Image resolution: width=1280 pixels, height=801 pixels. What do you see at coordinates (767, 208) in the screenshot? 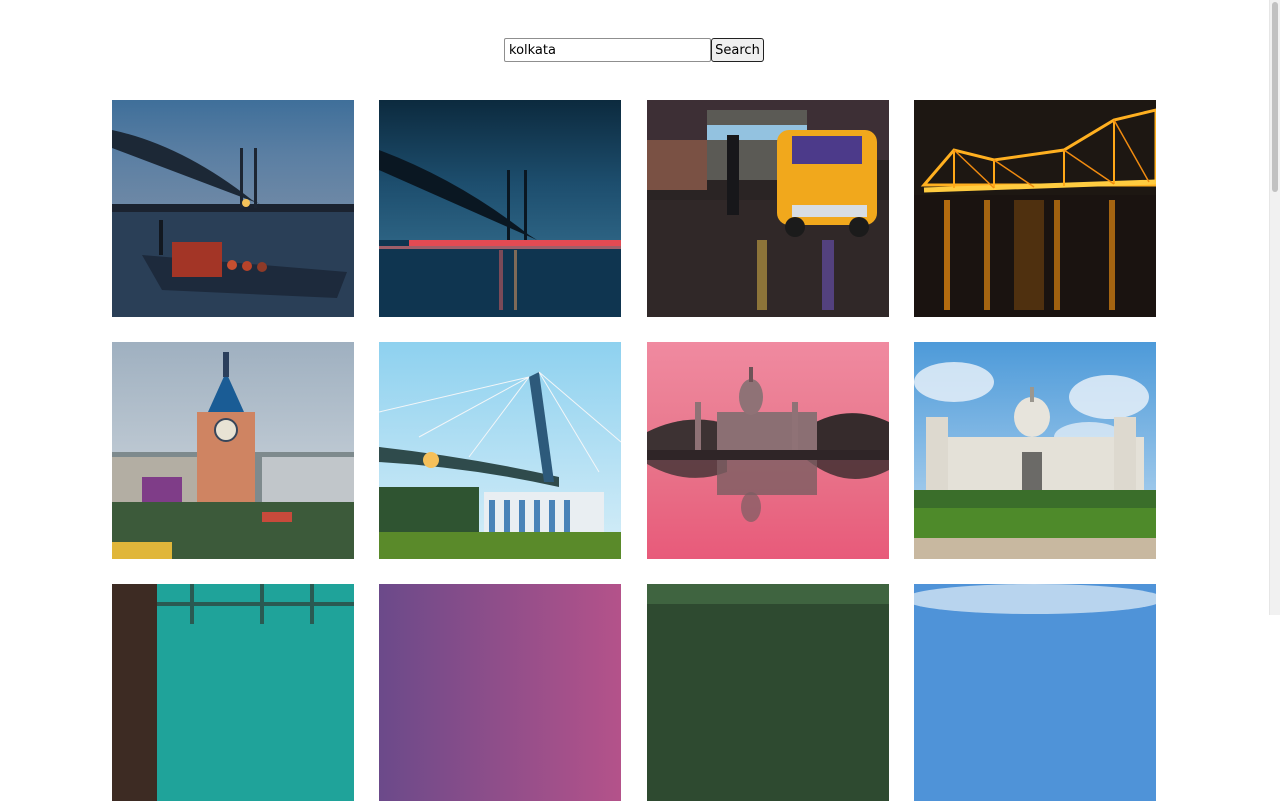
I see `photo-taxi-street` at bounding box center [767, 208].